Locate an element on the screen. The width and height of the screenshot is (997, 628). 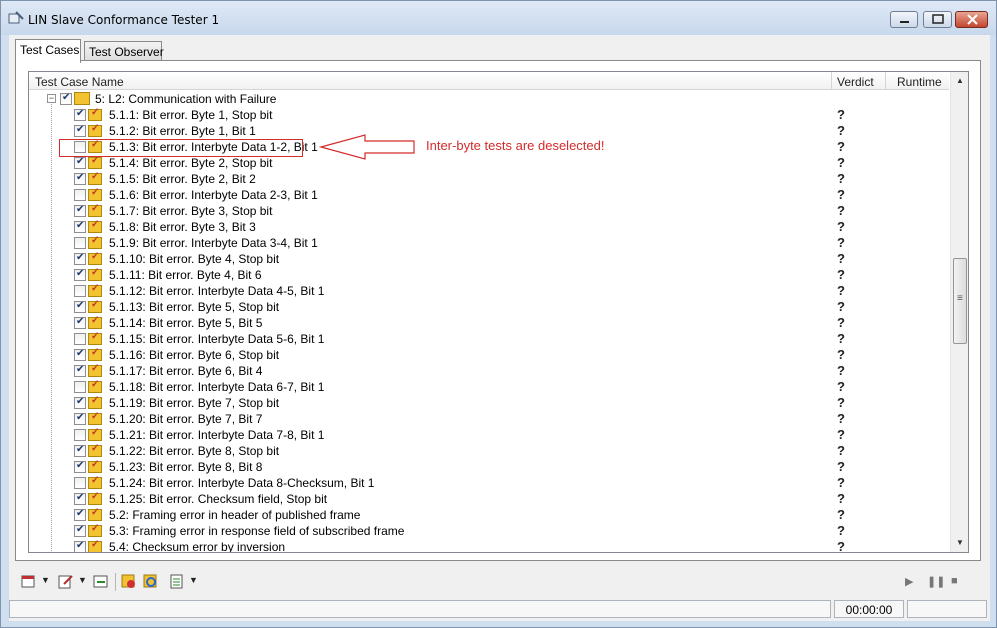
test-case-label: 5.1.20: Bit error. Byte 7, Bit 7 is located at coordinates (186, 419).